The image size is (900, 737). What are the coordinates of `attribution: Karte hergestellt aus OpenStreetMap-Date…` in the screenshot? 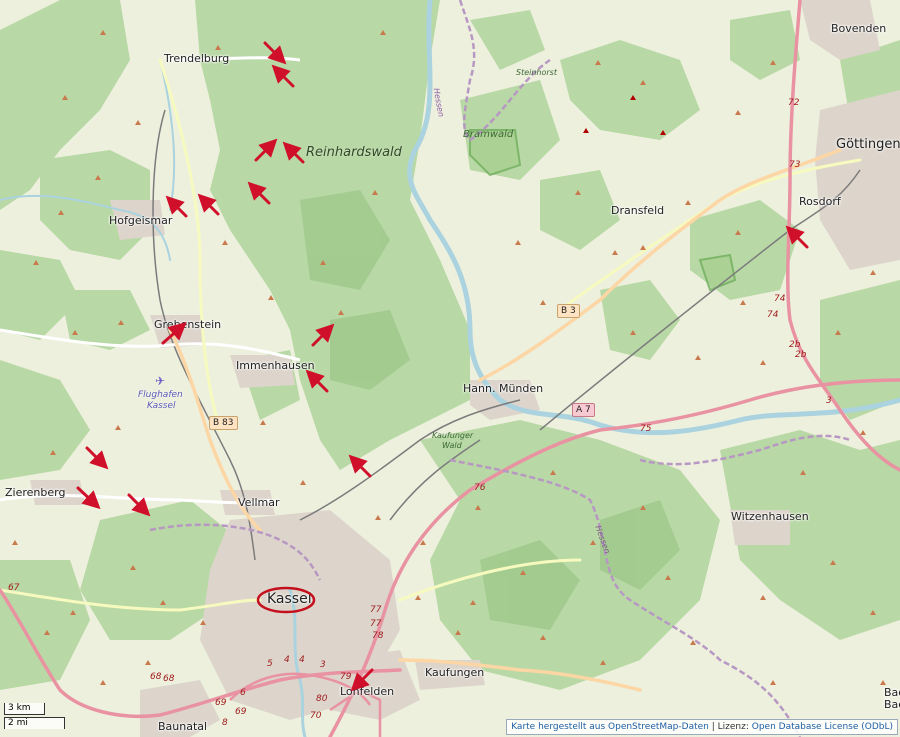 It's located at (702, 727).